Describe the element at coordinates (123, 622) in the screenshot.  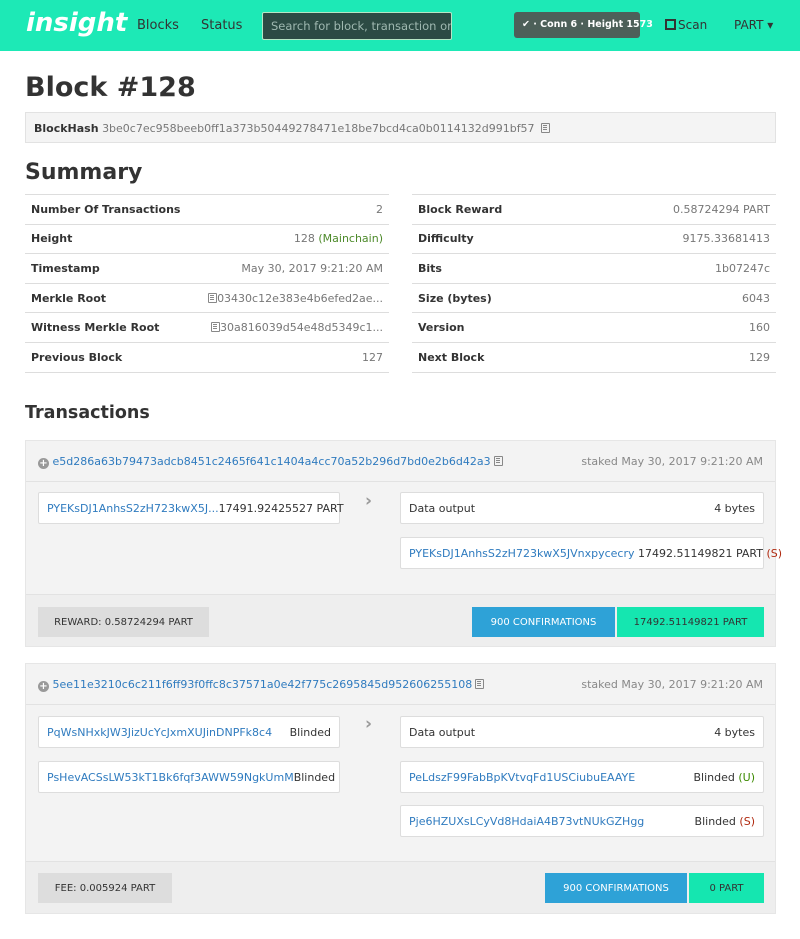
I see `reward-badge: REWARD: 0.58724294 PART` at that location.